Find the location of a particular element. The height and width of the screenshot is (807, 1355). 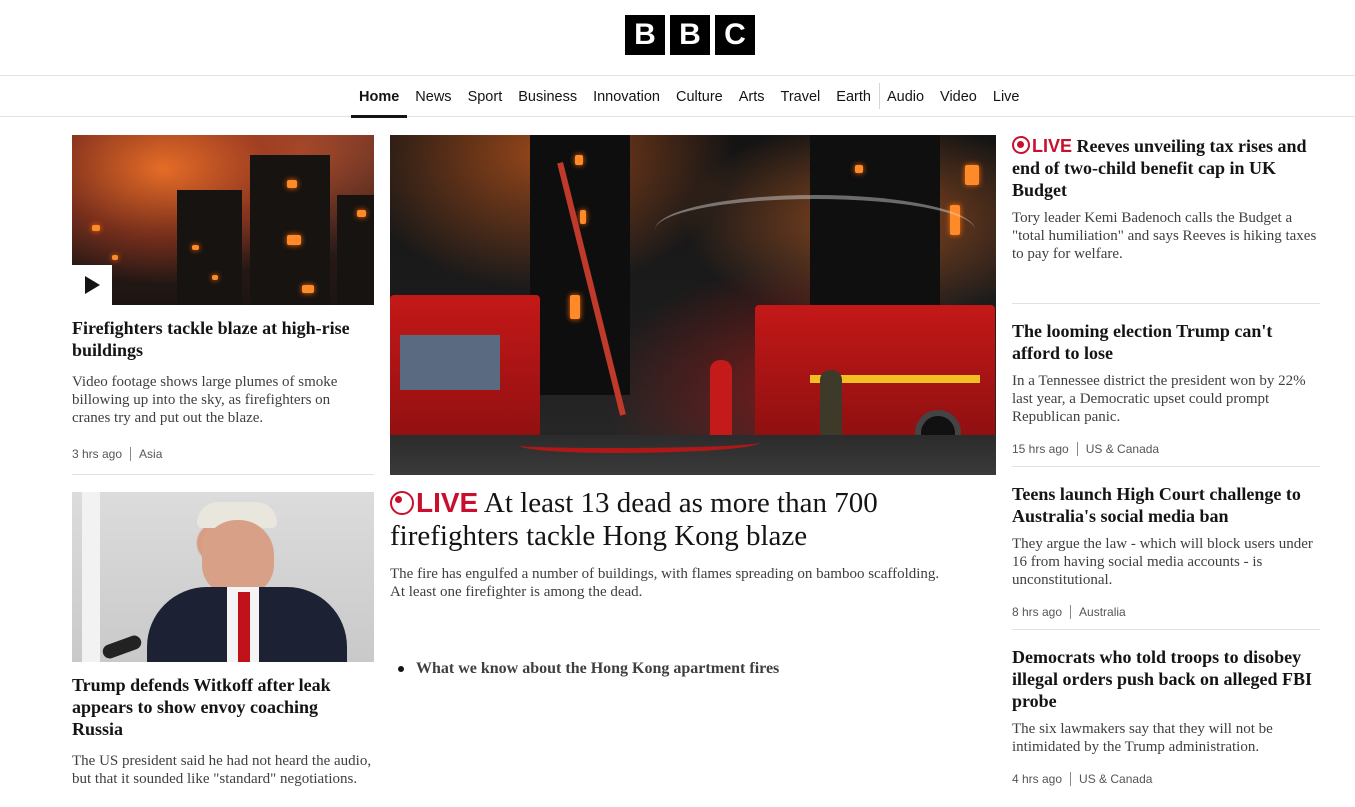

nav-item-earth: Earth is located at coordinates (853, 96).